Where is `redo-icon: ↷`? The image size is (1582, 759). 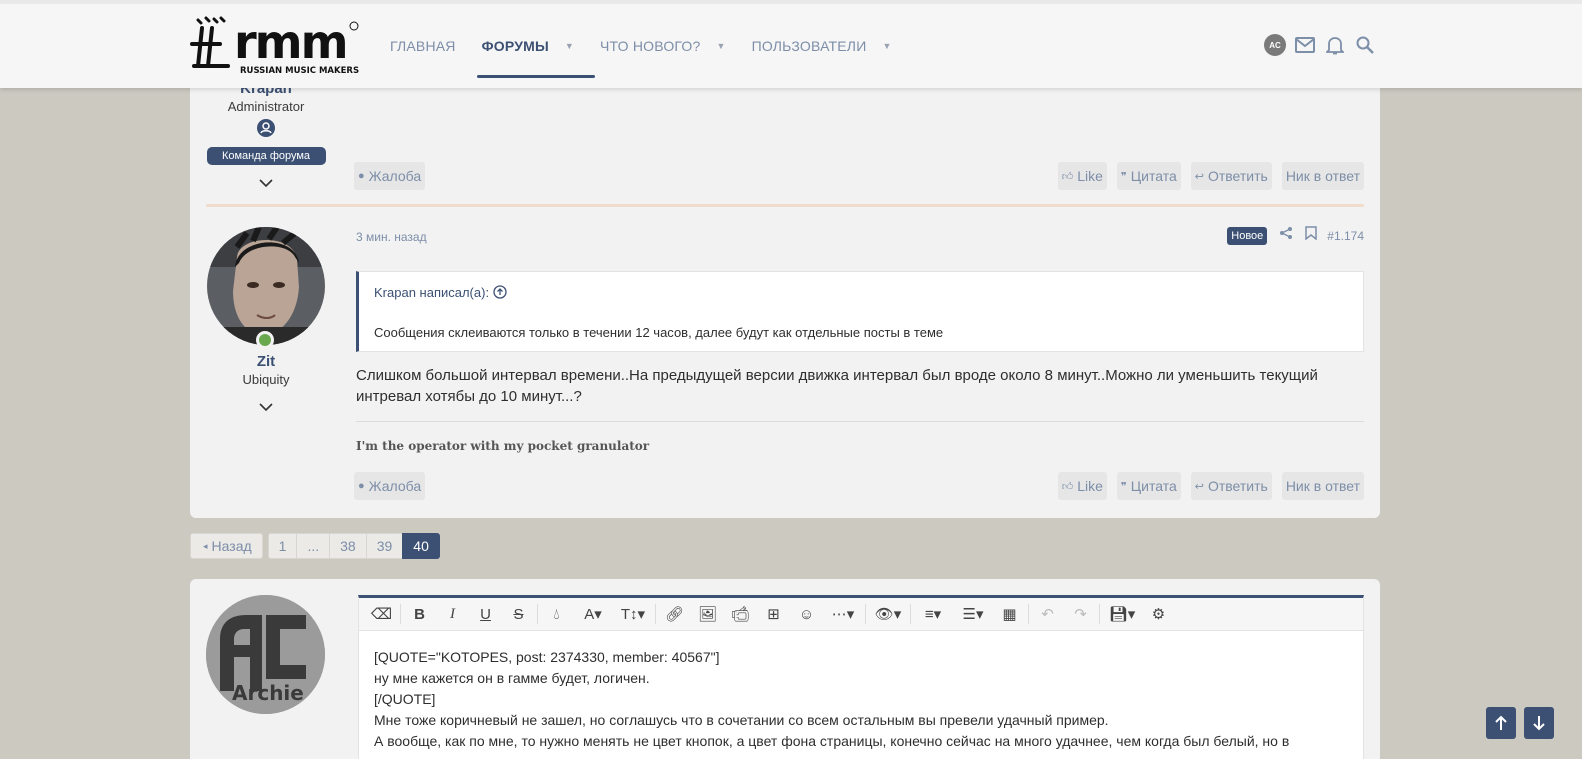
redo-icon: ↷ is located at coordinates (1080, 614).